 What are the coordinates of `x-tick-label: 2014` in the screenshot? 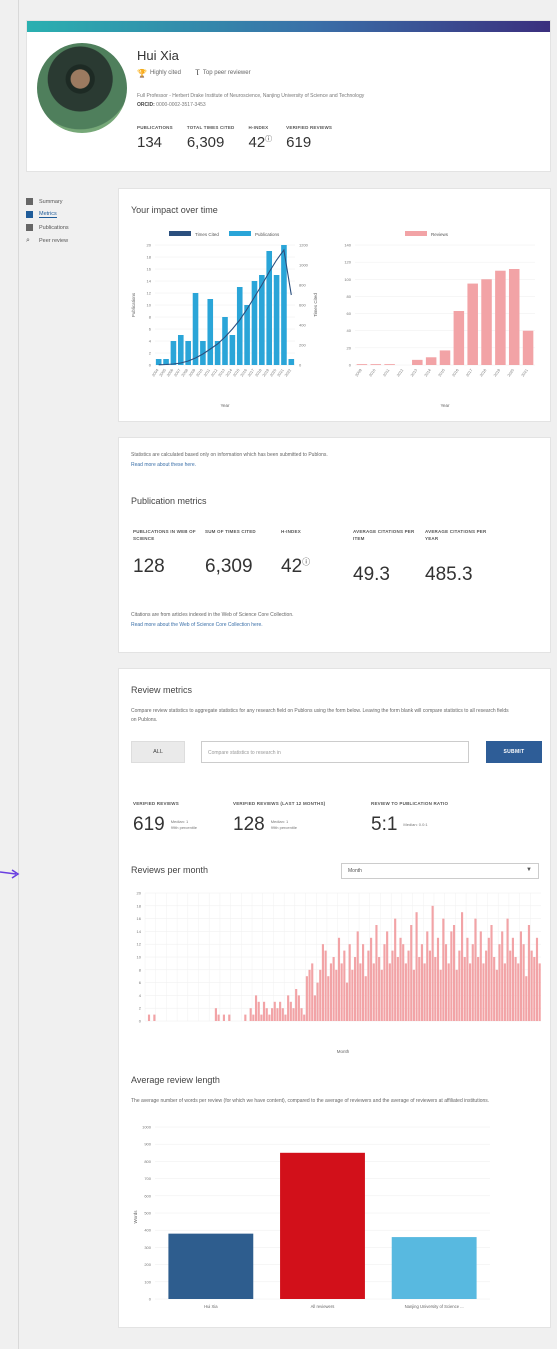 It's located at (428, 372).